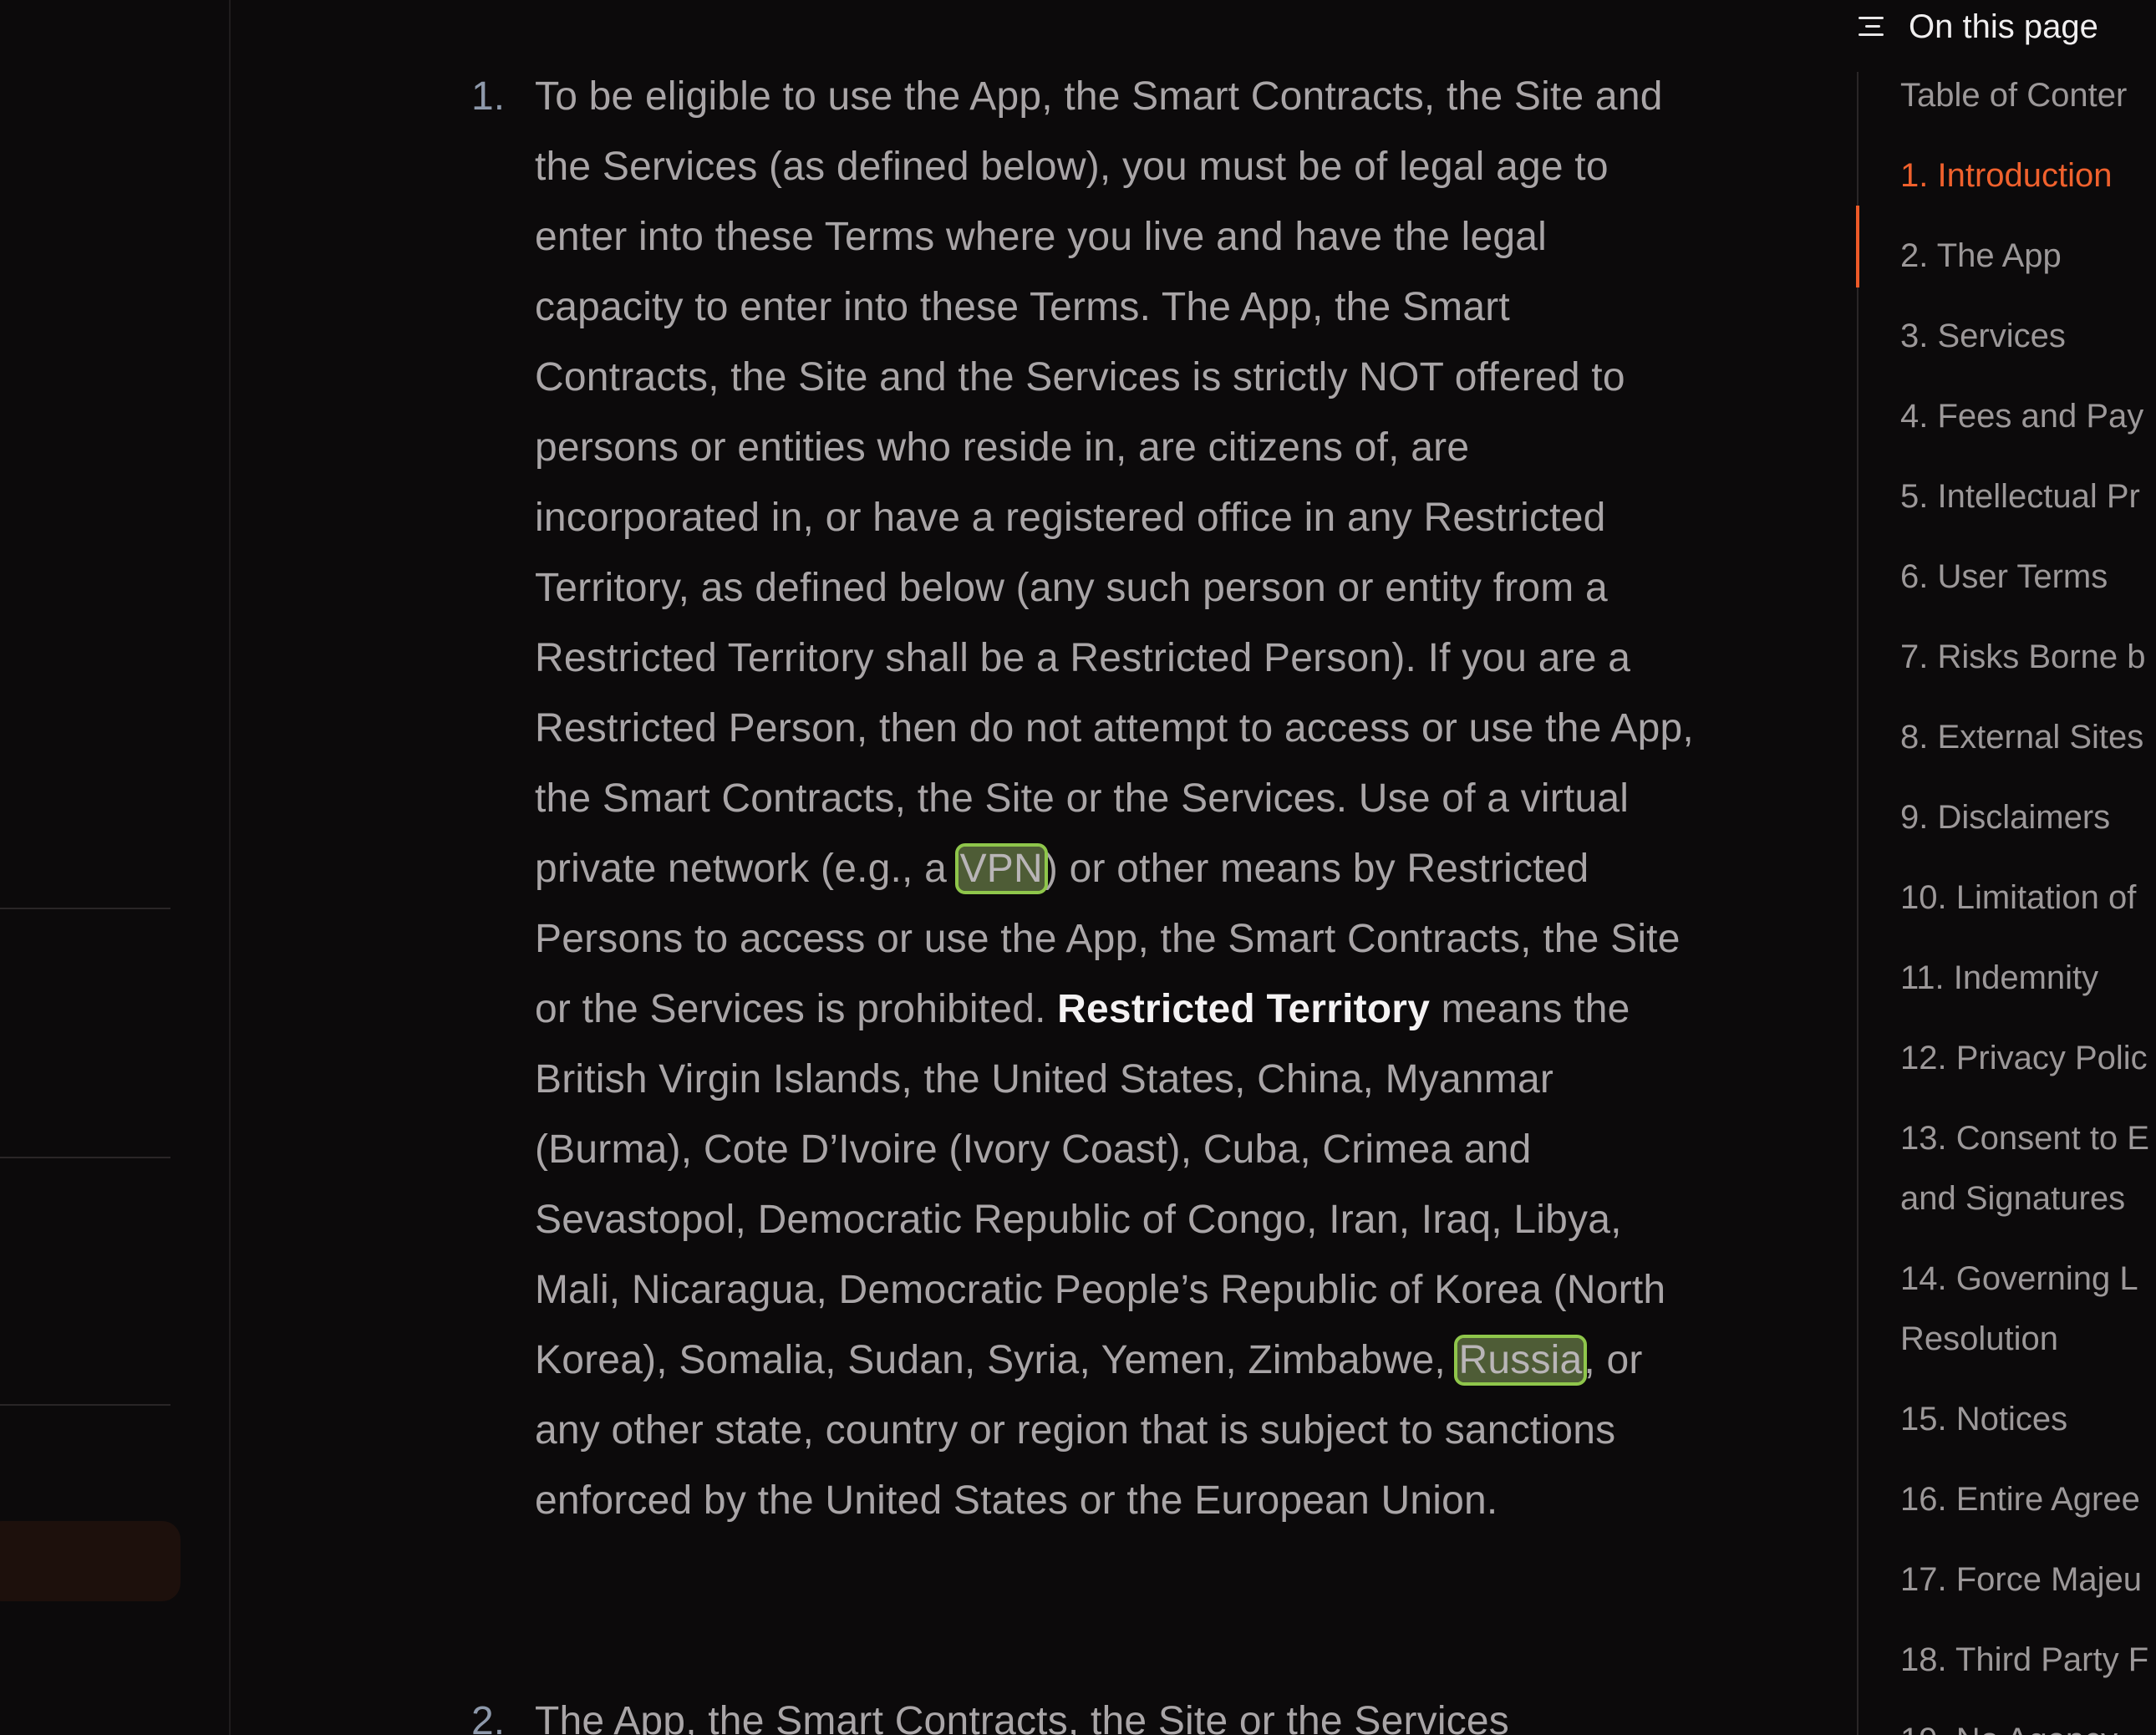 The width and height of the screenshot is (2156, 1735). Describe the element at coordinates (1858, 903) in the screenshot. I see `toc-rail` at that location.